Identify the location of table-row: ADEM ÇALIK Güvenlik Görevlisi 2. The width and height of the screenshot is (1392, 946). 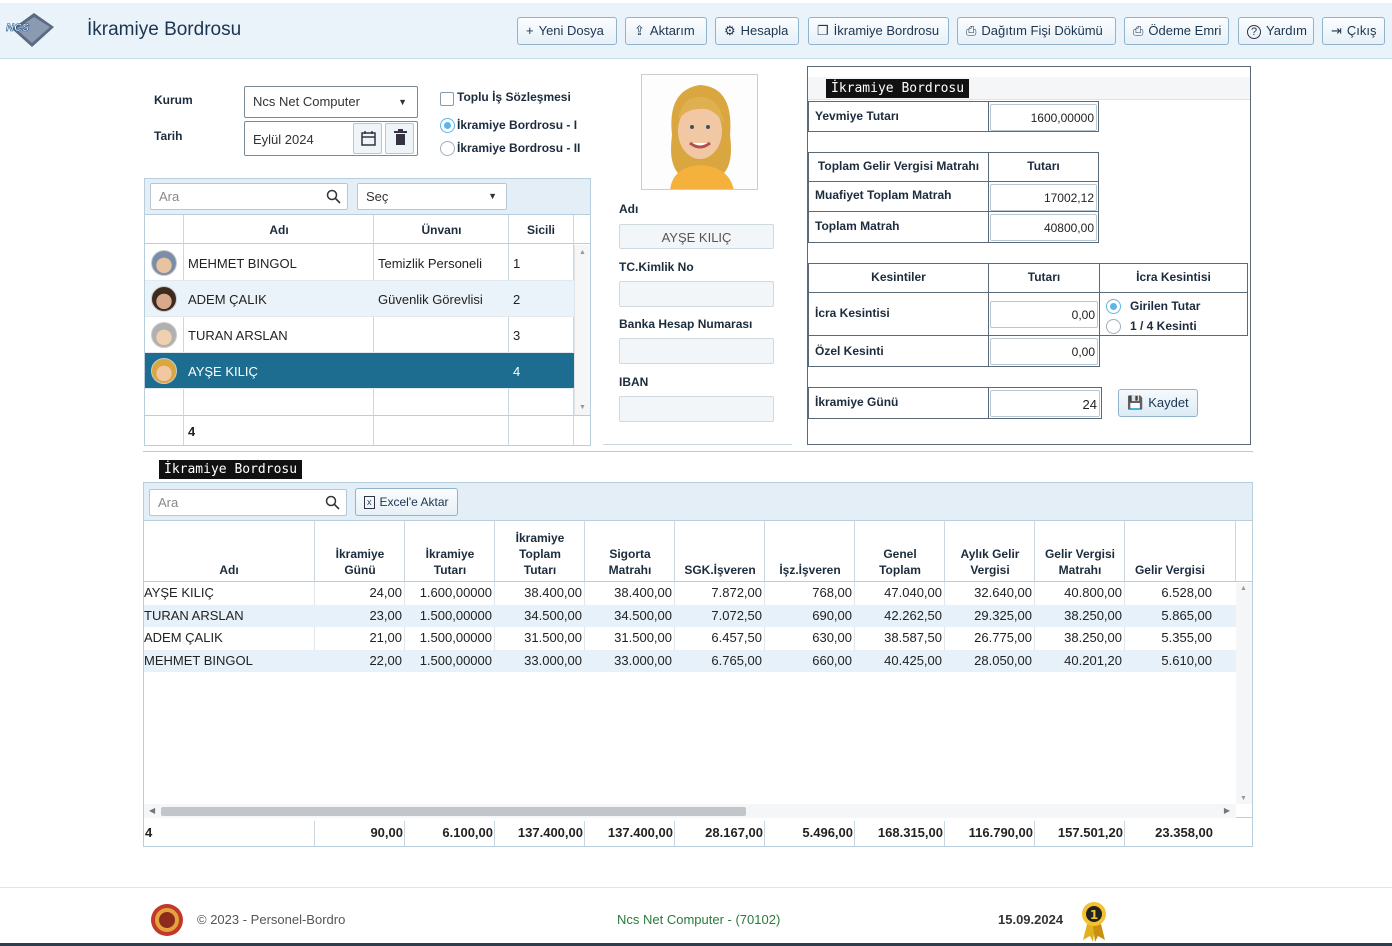
(359, 299).